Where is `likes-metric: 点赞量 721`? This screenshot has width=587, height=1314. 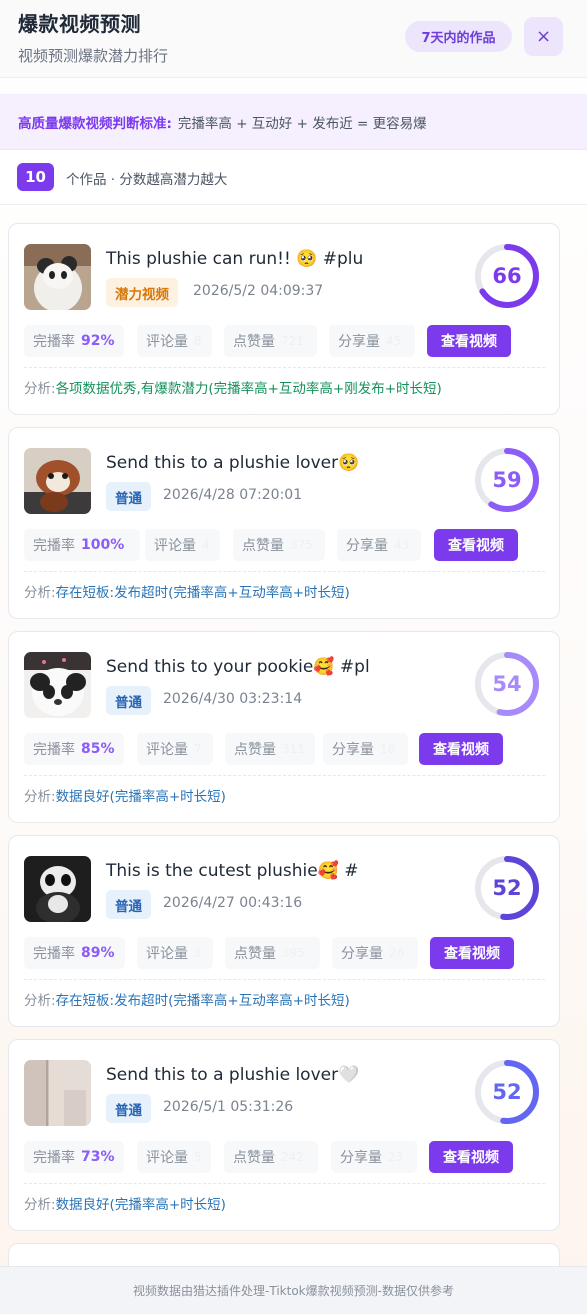 likes-metric: 点赞量 721 is located at coordinates (270, 341).